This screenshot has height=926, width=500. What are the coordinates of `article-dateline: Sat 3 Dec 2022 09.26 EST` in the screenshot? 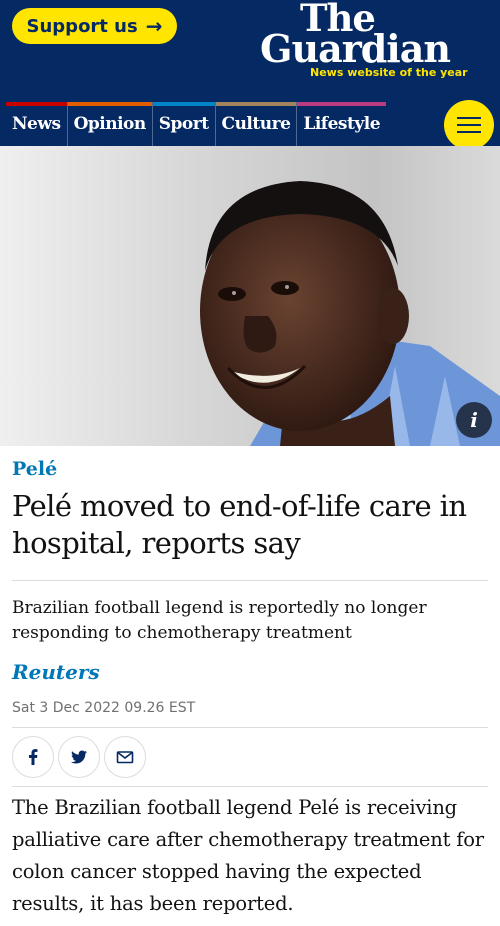 It's located at (104, 708).